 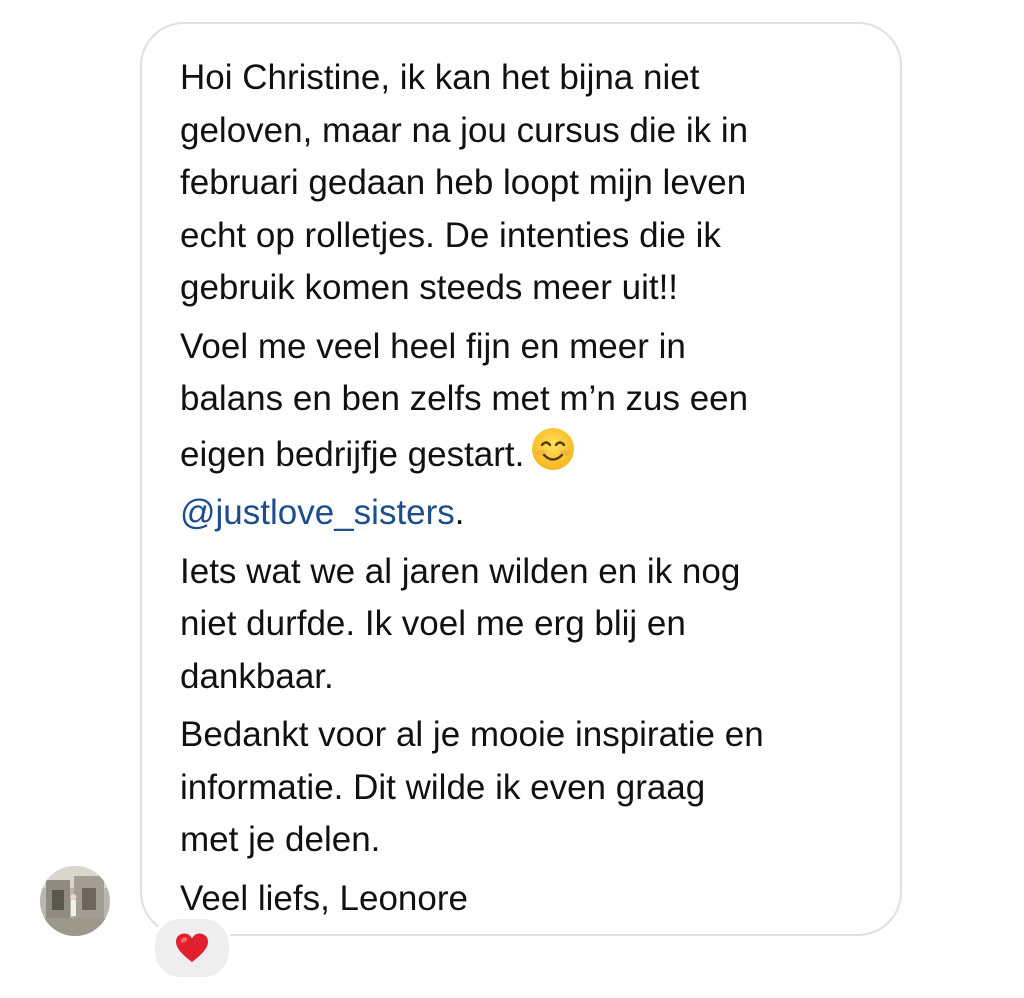 I want to click on message-line: Hoi Christine, ik kan het bijna niet, so click(x=440, y=77).